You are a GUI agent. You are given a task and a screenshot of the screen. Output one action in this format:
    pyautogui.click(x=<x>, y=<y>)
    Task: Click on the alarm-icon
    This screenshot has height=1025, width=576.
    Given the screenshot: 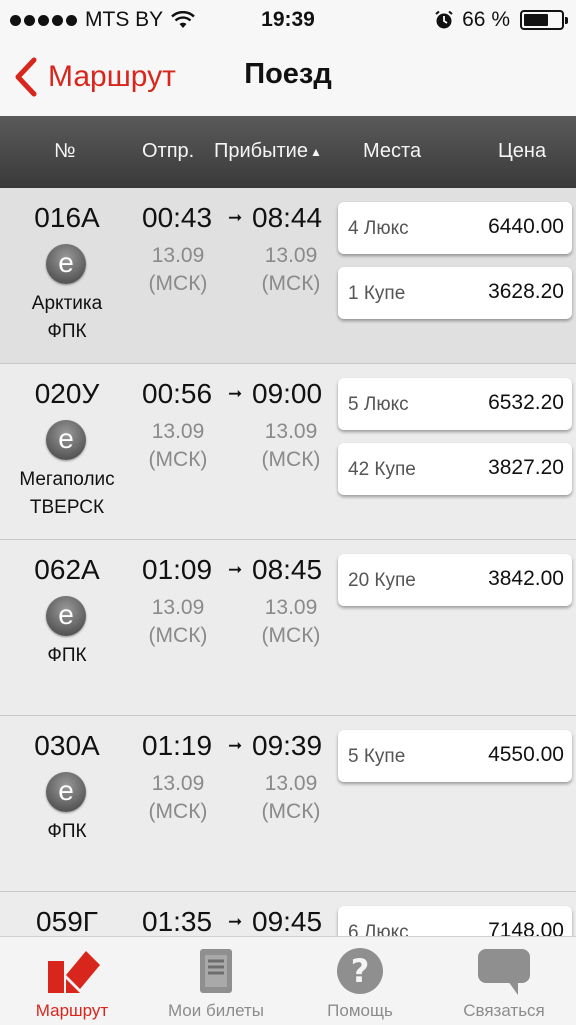 What is the action you would take?
    pyautogui.click(x=444, y=19)
    